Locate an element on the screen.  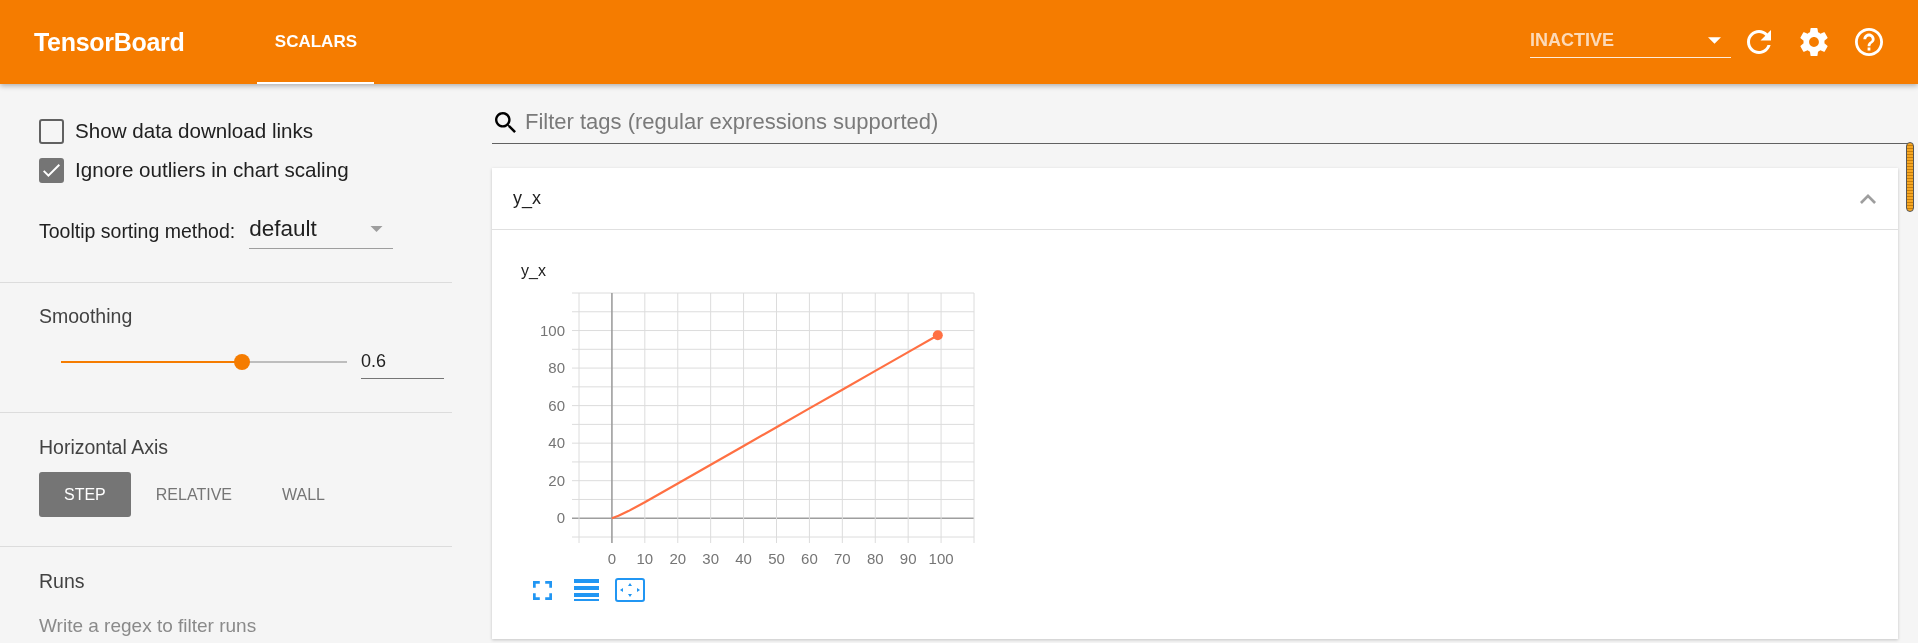
section-label: Runs is located at coordinates (62, 581).